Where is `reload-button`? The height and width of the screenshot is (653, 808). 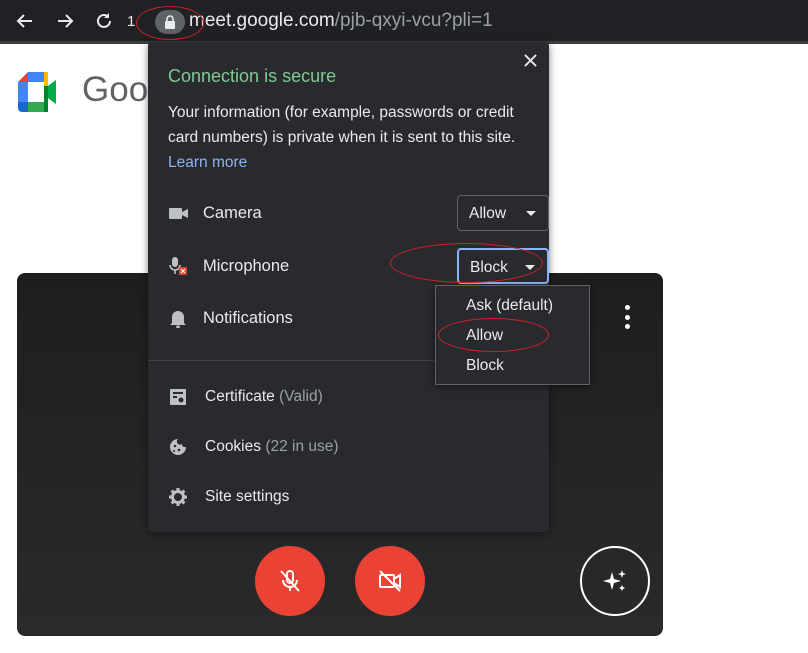
reload-button is located at coordinates (104, 21).